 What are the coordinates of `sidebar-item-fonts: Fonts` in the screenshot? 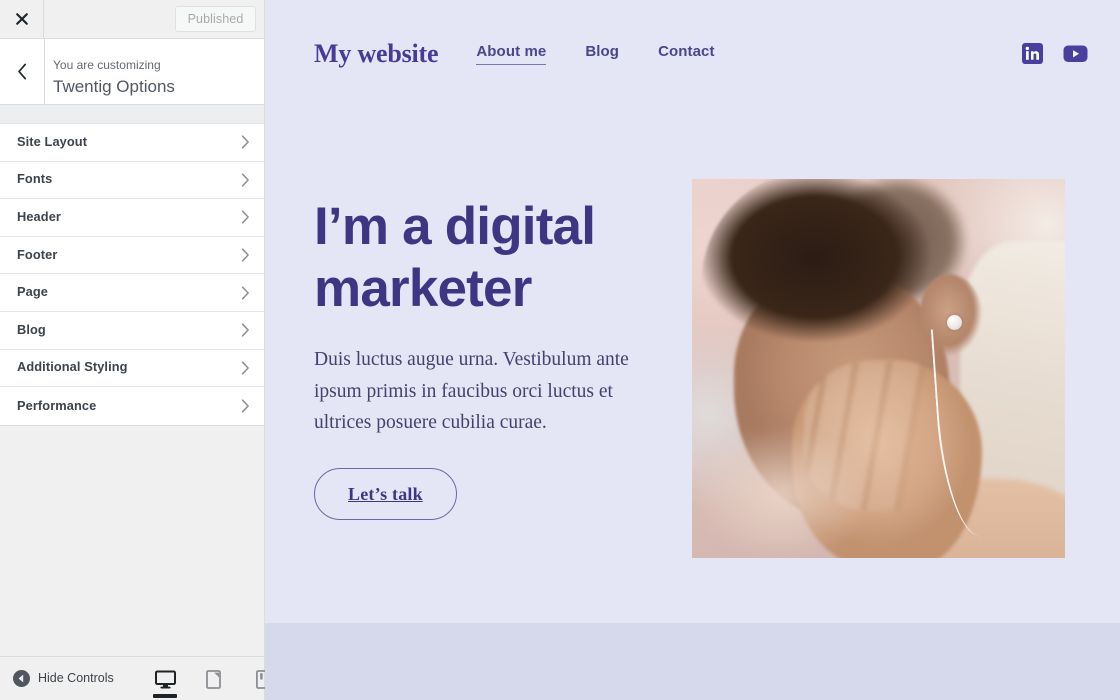 It's located at (132, 180).